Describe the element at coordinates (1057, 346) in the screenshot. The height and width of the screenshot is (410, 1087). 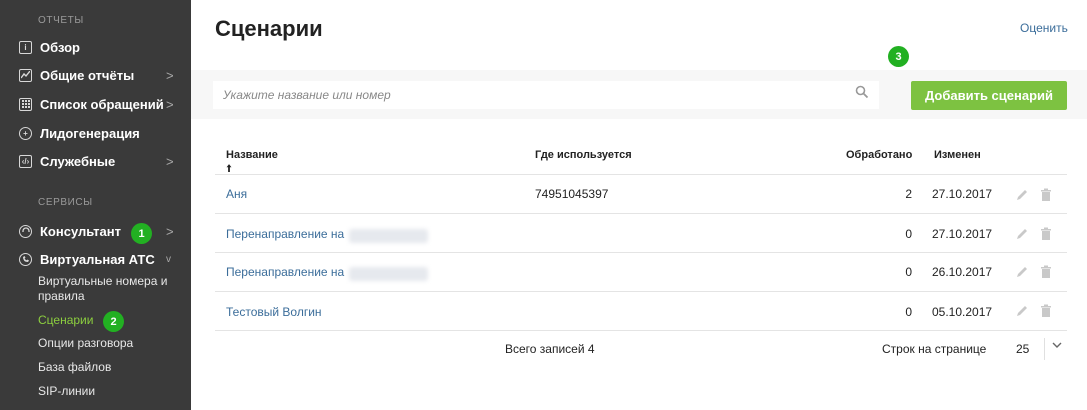
I see `chevron-down-icon` at that location.